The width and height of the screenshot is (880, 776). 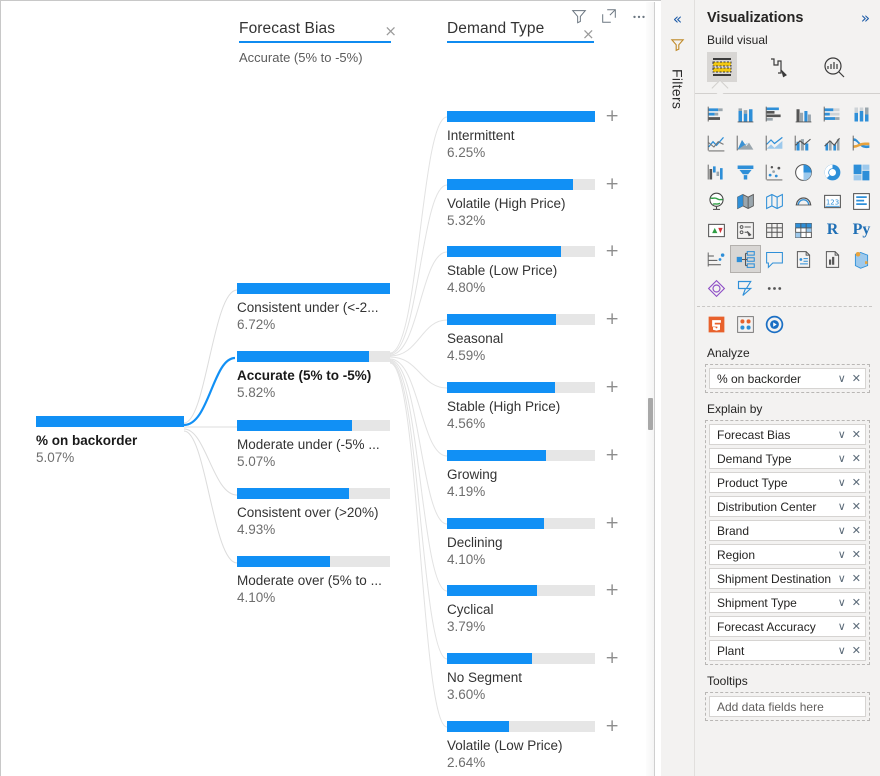 What do you see at coordinates (650, 414) in the screenshot?
I see `scrollbar-thumb` at bounding box center [650, 414].